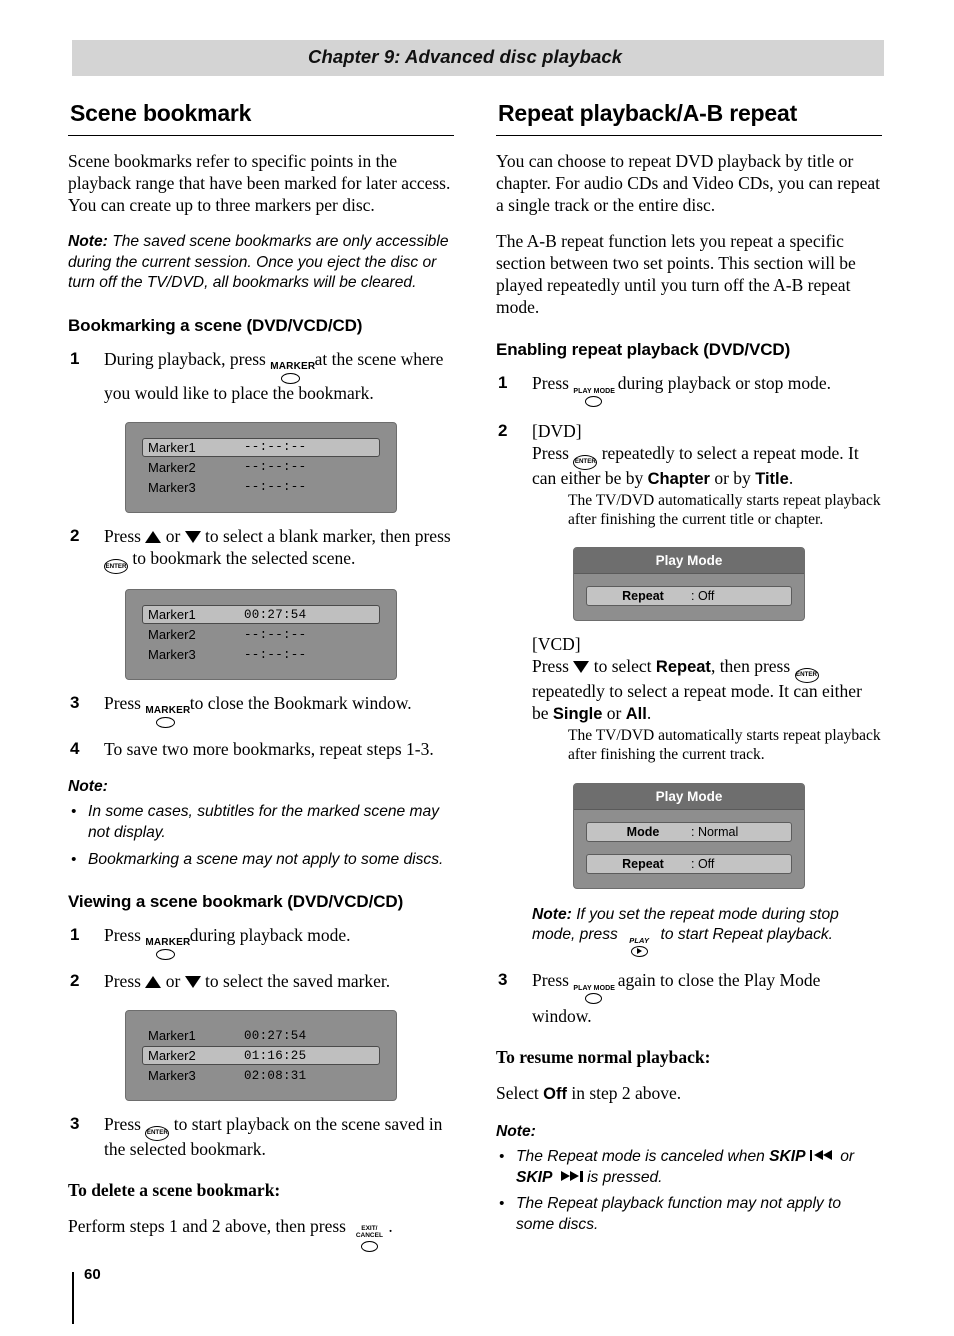 The height and width of the screenshot is (1336, 954). Describe the element at coordinates (732, 477) in the screenshot. I see `step-text-or: or by` at that location.